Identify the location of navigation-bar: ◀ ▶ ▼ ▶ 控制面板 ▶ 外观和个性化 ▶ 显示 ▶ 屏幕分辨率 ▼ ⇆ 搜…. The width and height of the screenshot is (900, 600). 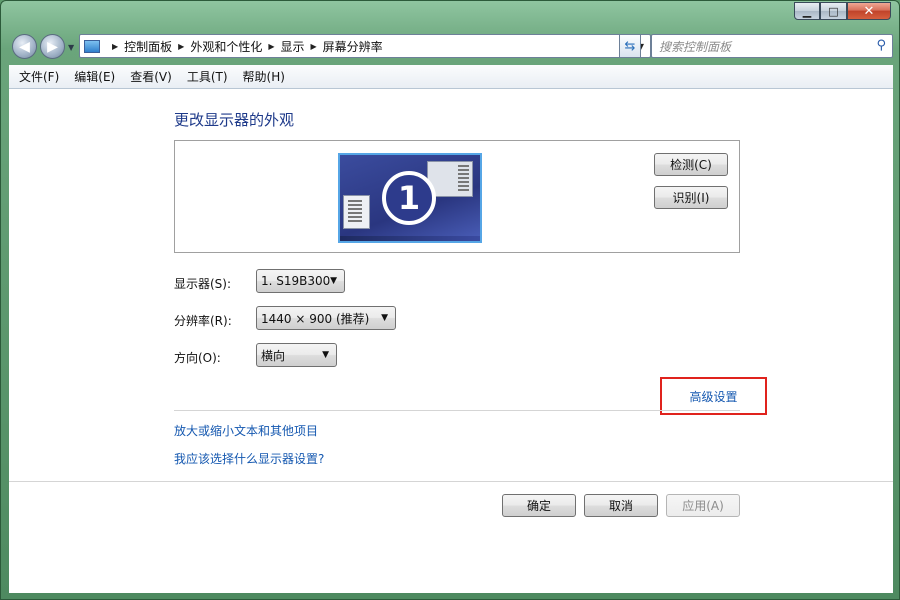
(451, 47).